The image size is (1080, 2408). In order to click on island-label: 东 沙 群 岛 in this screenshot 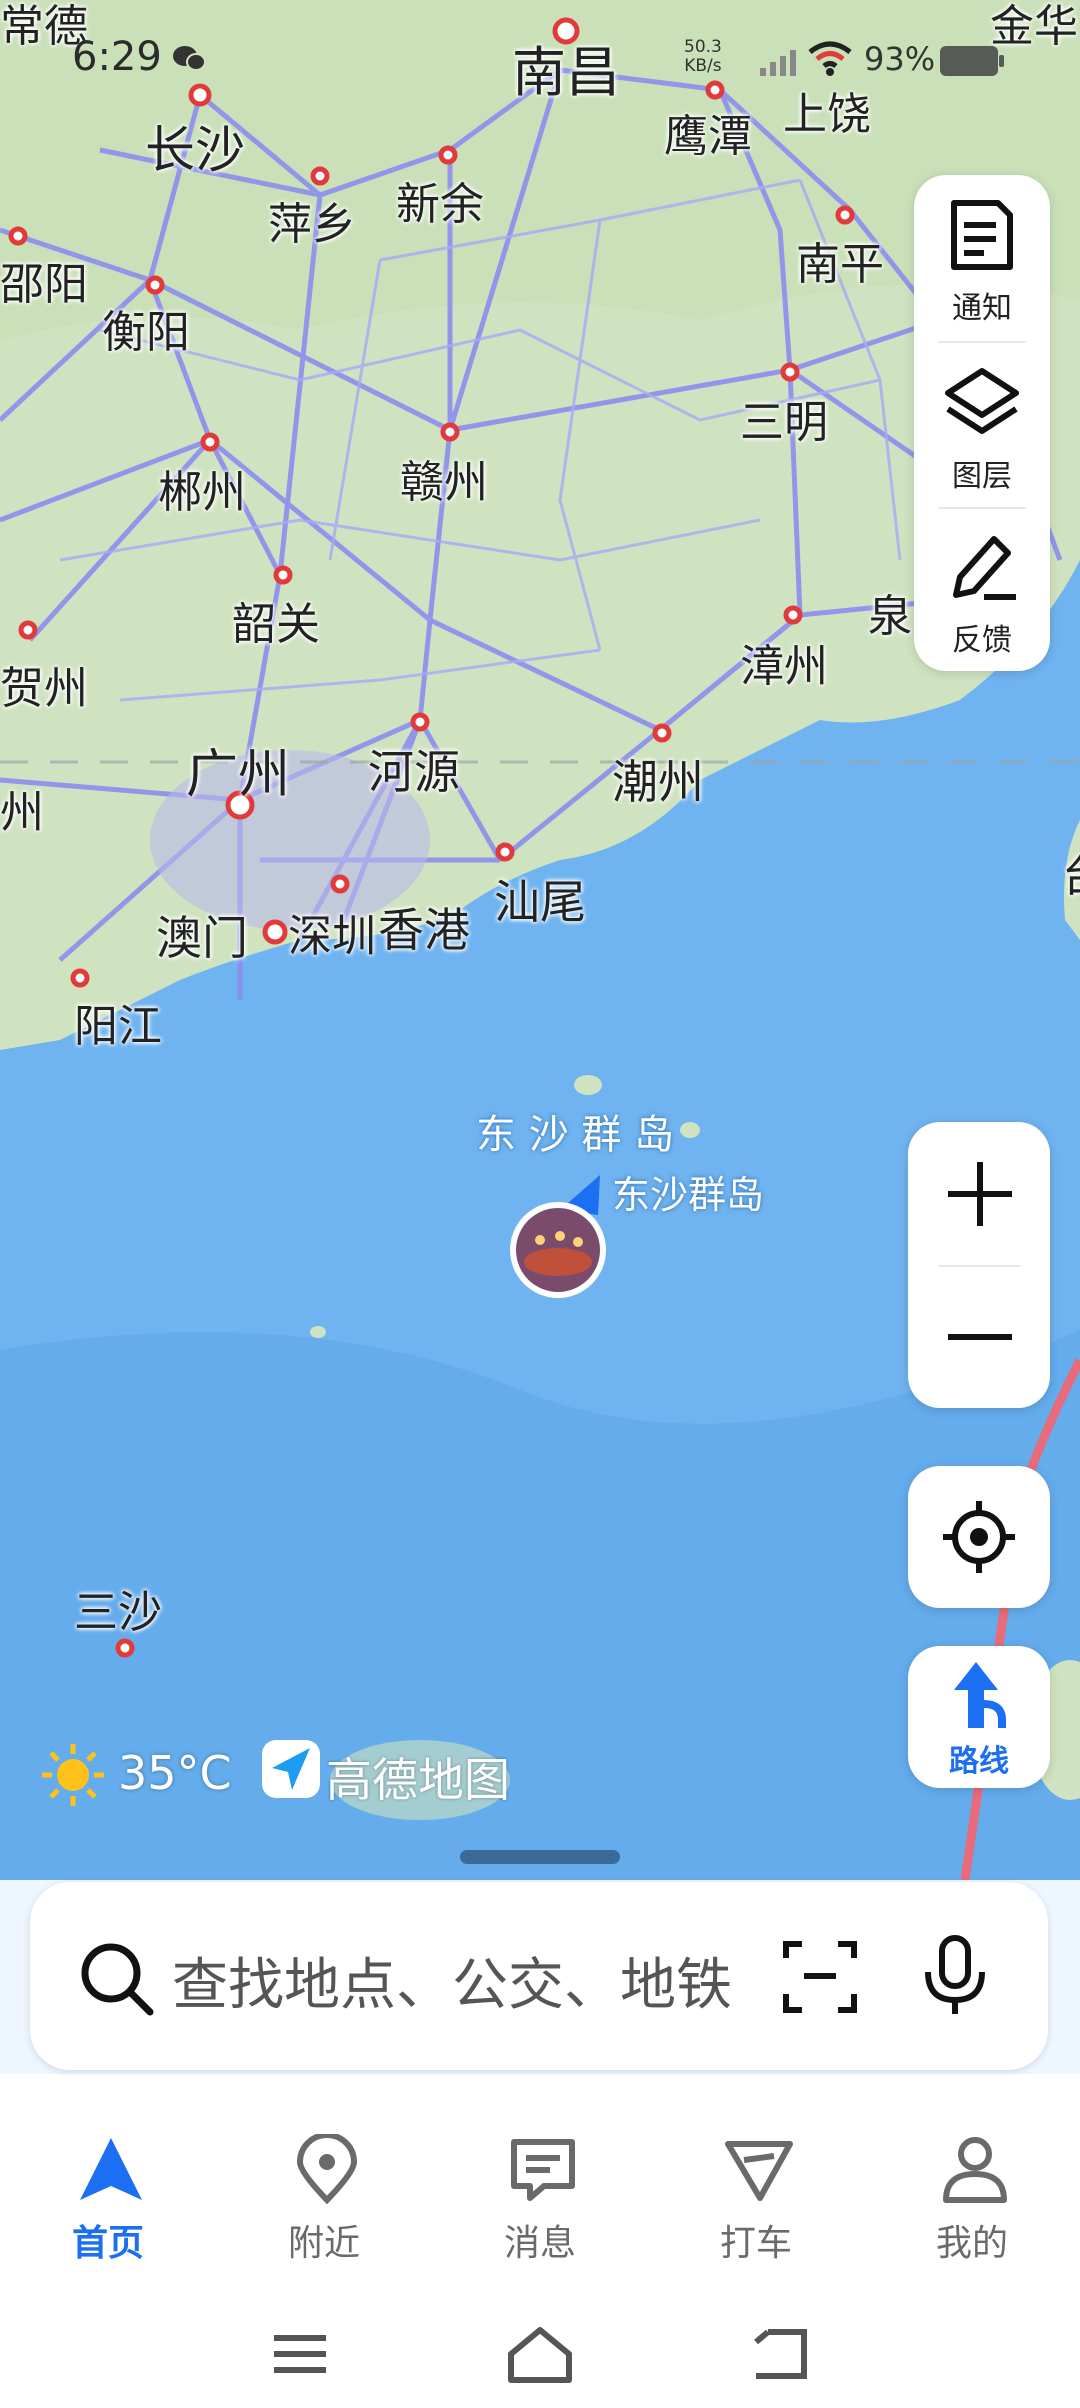, I will do `click(575, 1131)`.